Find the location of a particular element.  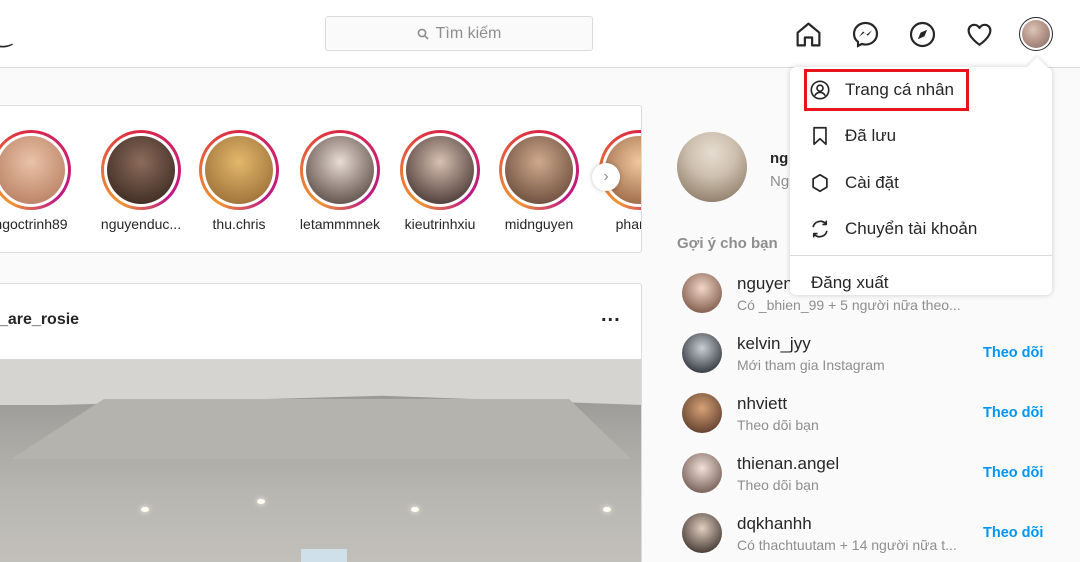

profile-avatar-button is located at coordinates (1036, 34).